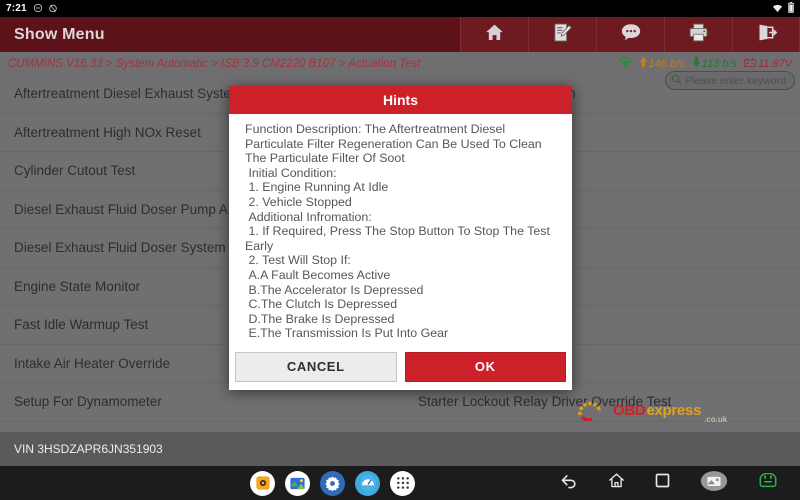 The height and width of the screenshot is (500, 800). I want to click on header-toolbar, so click(630, 34).